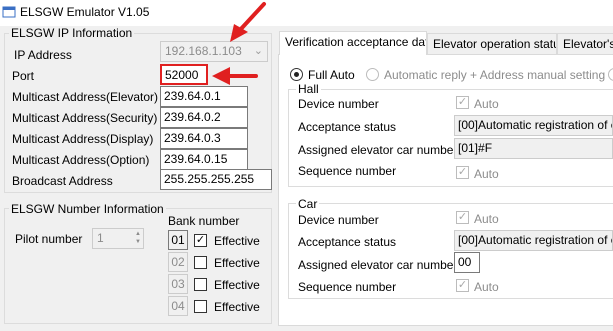  What do you see at coordinates (235, 76) in the screenshot?
I see `arrow-to-port-icon` at bounding box center [235, 76].